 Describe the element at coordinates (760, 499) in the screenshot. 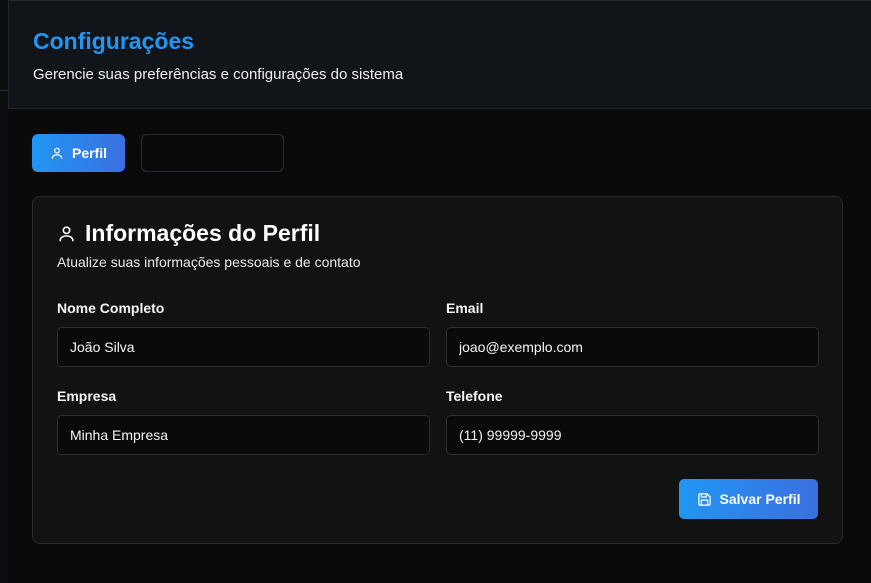

I see `save-profile-label: Salvar Perfil` at that location.